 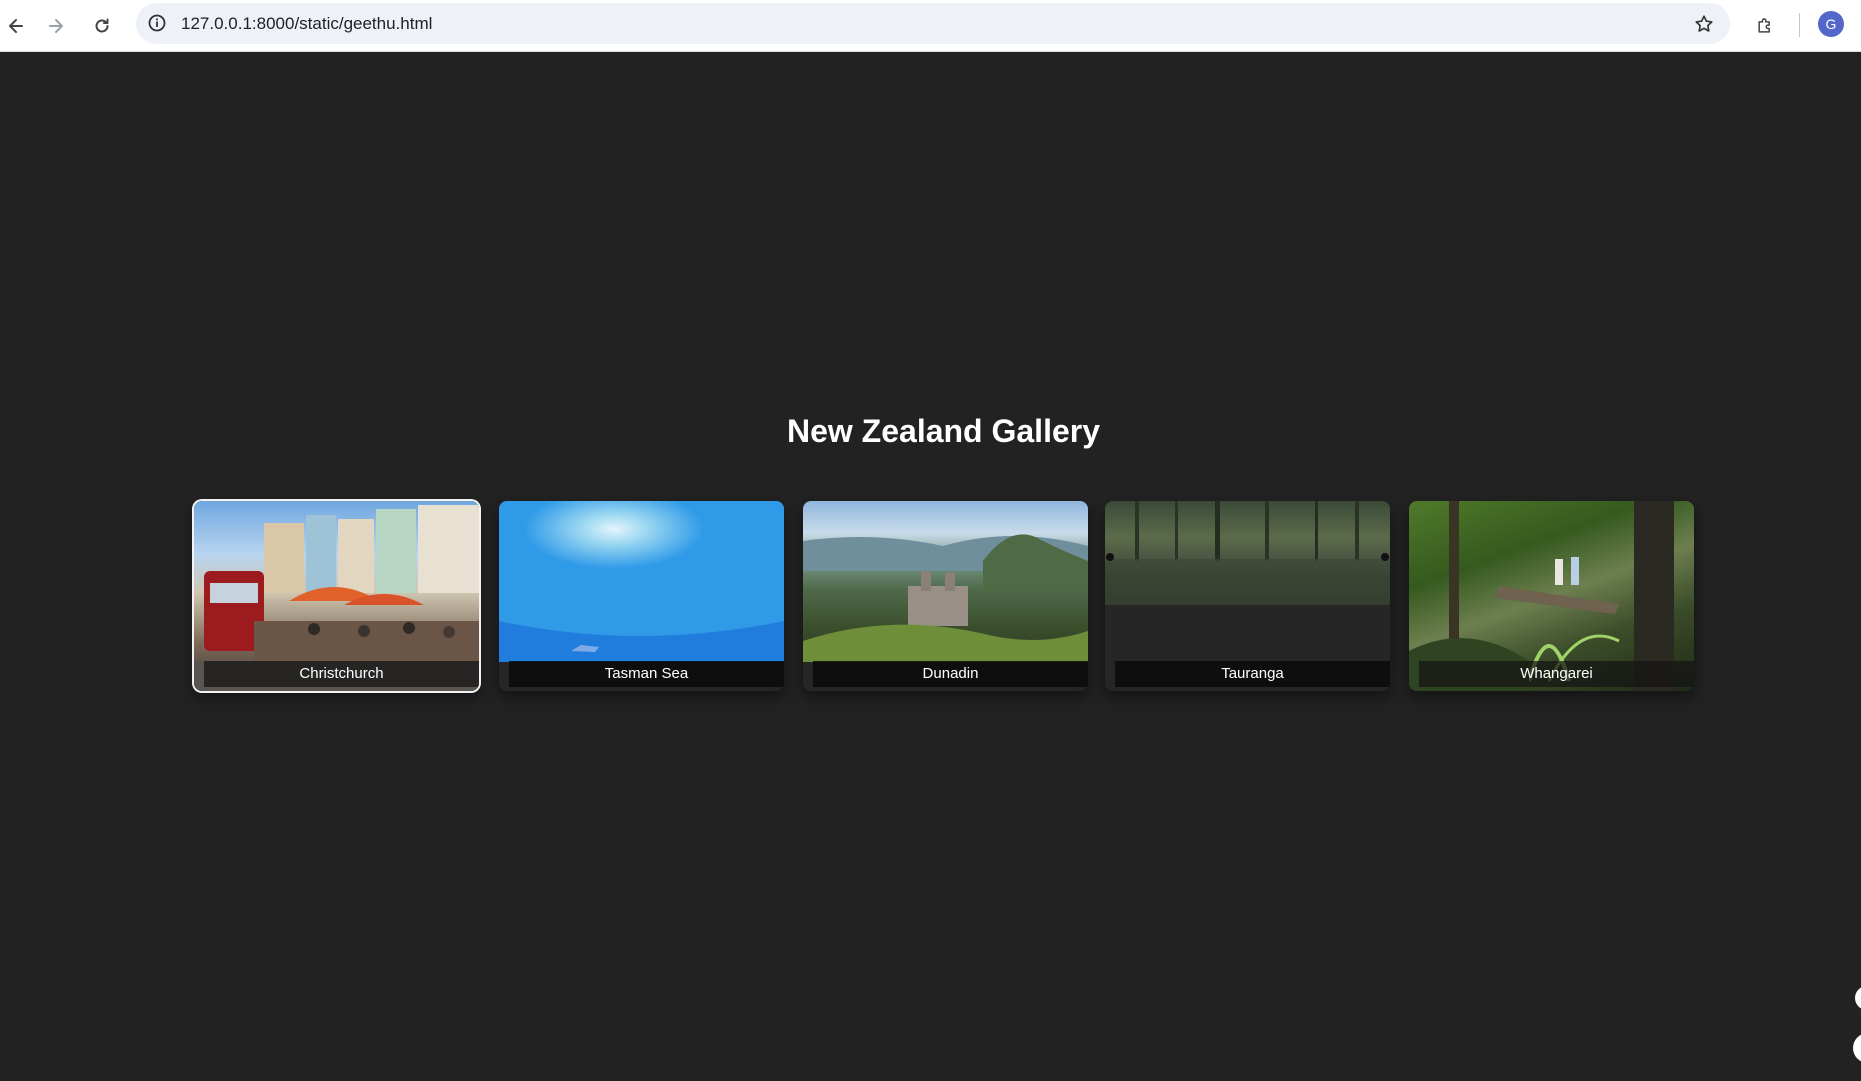 I want to click on card-caption: Dunadin, so click(x=950, y=674).